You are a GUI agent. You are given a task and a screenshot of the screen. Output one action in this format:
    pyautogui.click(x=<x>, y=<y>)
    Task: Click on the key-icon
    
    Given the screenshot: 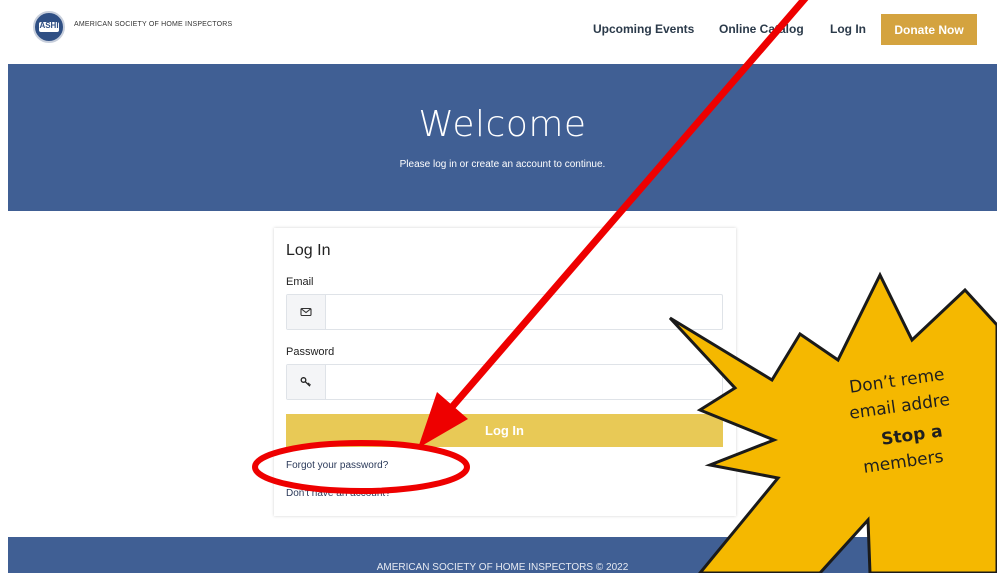 What is the action you would take?
    pyautogui.click(x=306, y=382)
    